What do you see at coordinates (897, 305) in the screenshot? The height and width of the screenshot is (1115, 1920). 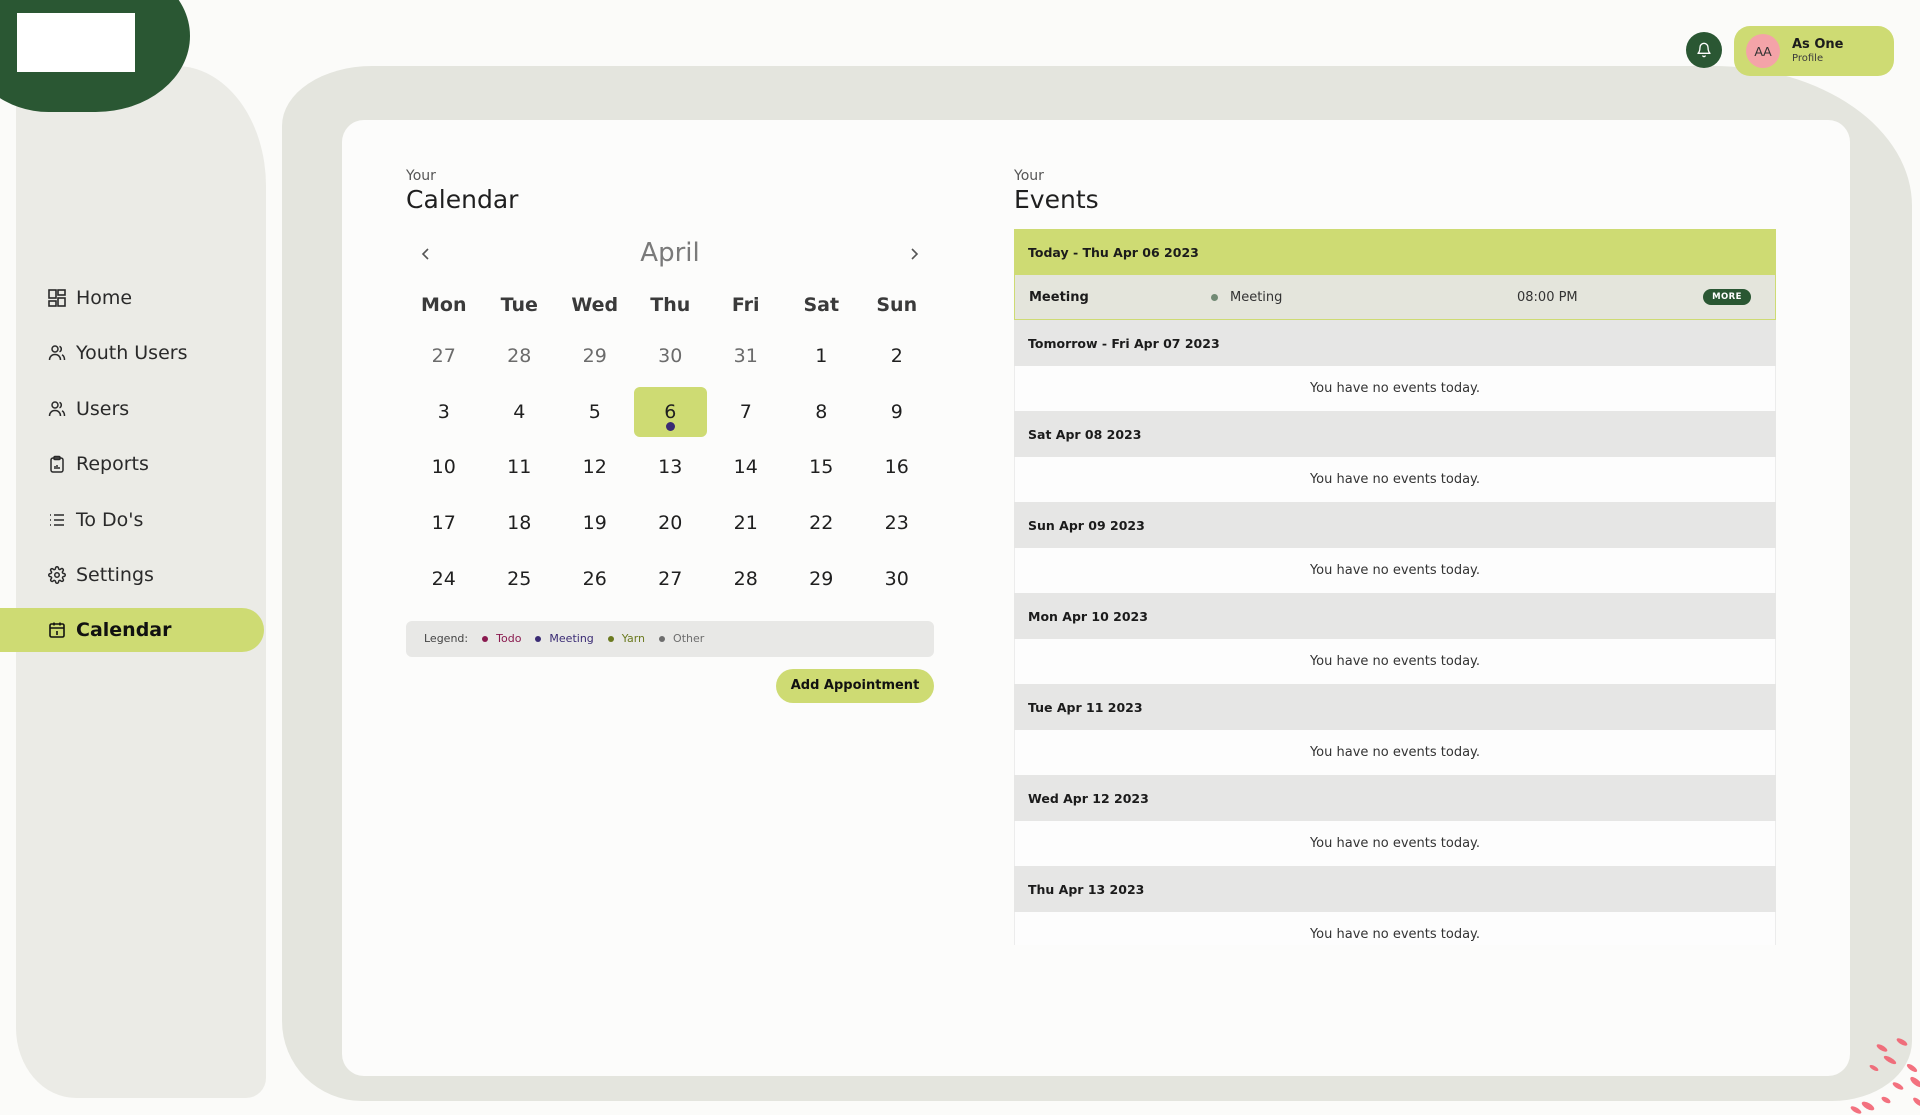 I see `weekday-header: Sun` at bounding box center [897, 305].